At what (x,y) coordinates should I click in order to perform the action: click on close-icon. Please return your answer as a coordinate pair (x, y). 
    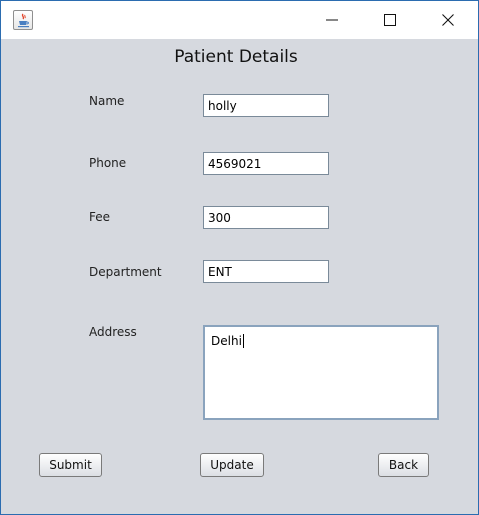
    Looking at the image, I should click on (448, 20).